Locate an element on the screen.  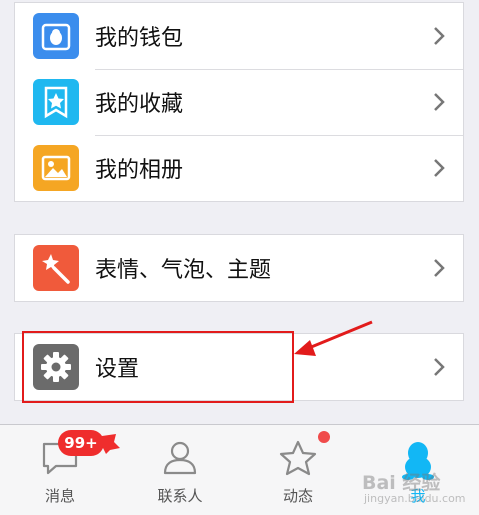
tab-label: 动态 is located at coordinates (297, 496).